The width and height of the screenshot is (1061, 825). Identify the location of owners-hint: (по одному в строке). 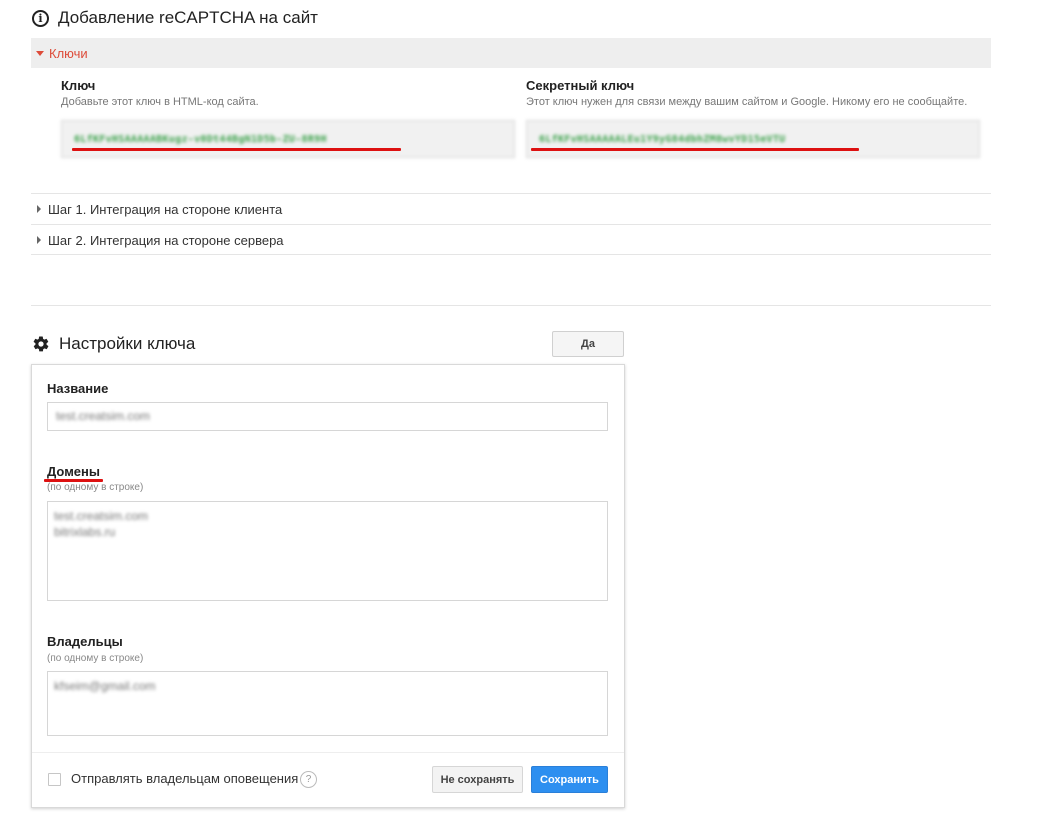
(95, 658).